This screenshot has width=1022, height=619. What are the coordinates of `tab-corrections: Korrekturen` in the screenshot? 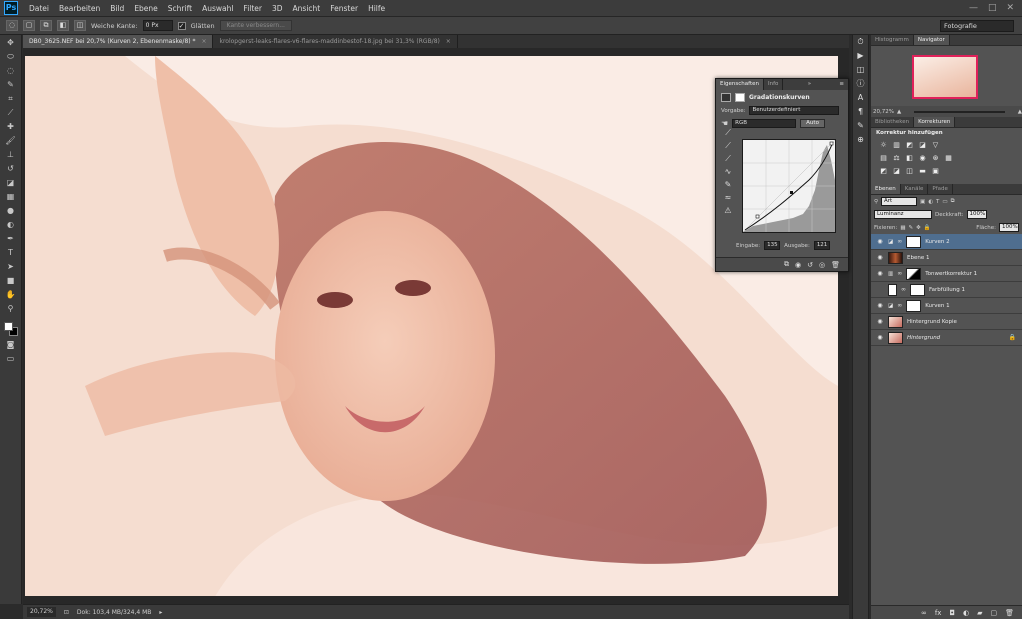 It's located at (935, 122).